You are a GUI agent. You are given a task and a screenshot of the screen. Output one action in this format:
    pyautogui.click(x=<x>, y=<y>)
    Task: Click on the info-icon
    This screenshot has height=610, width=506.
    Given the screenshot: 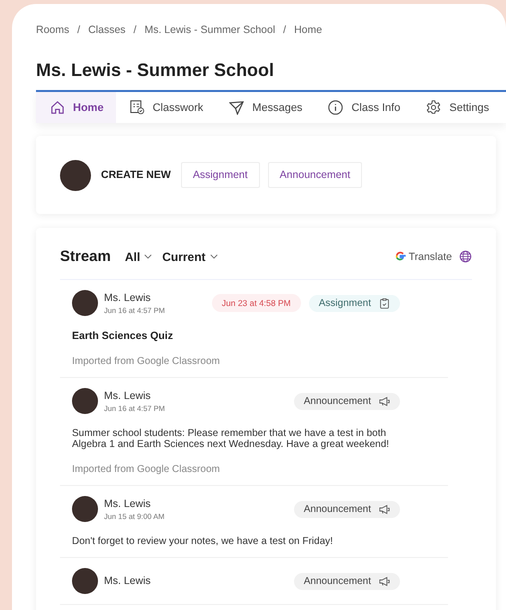 What is the action you would take?
    pyautogui.click(x=336, y=107)
    